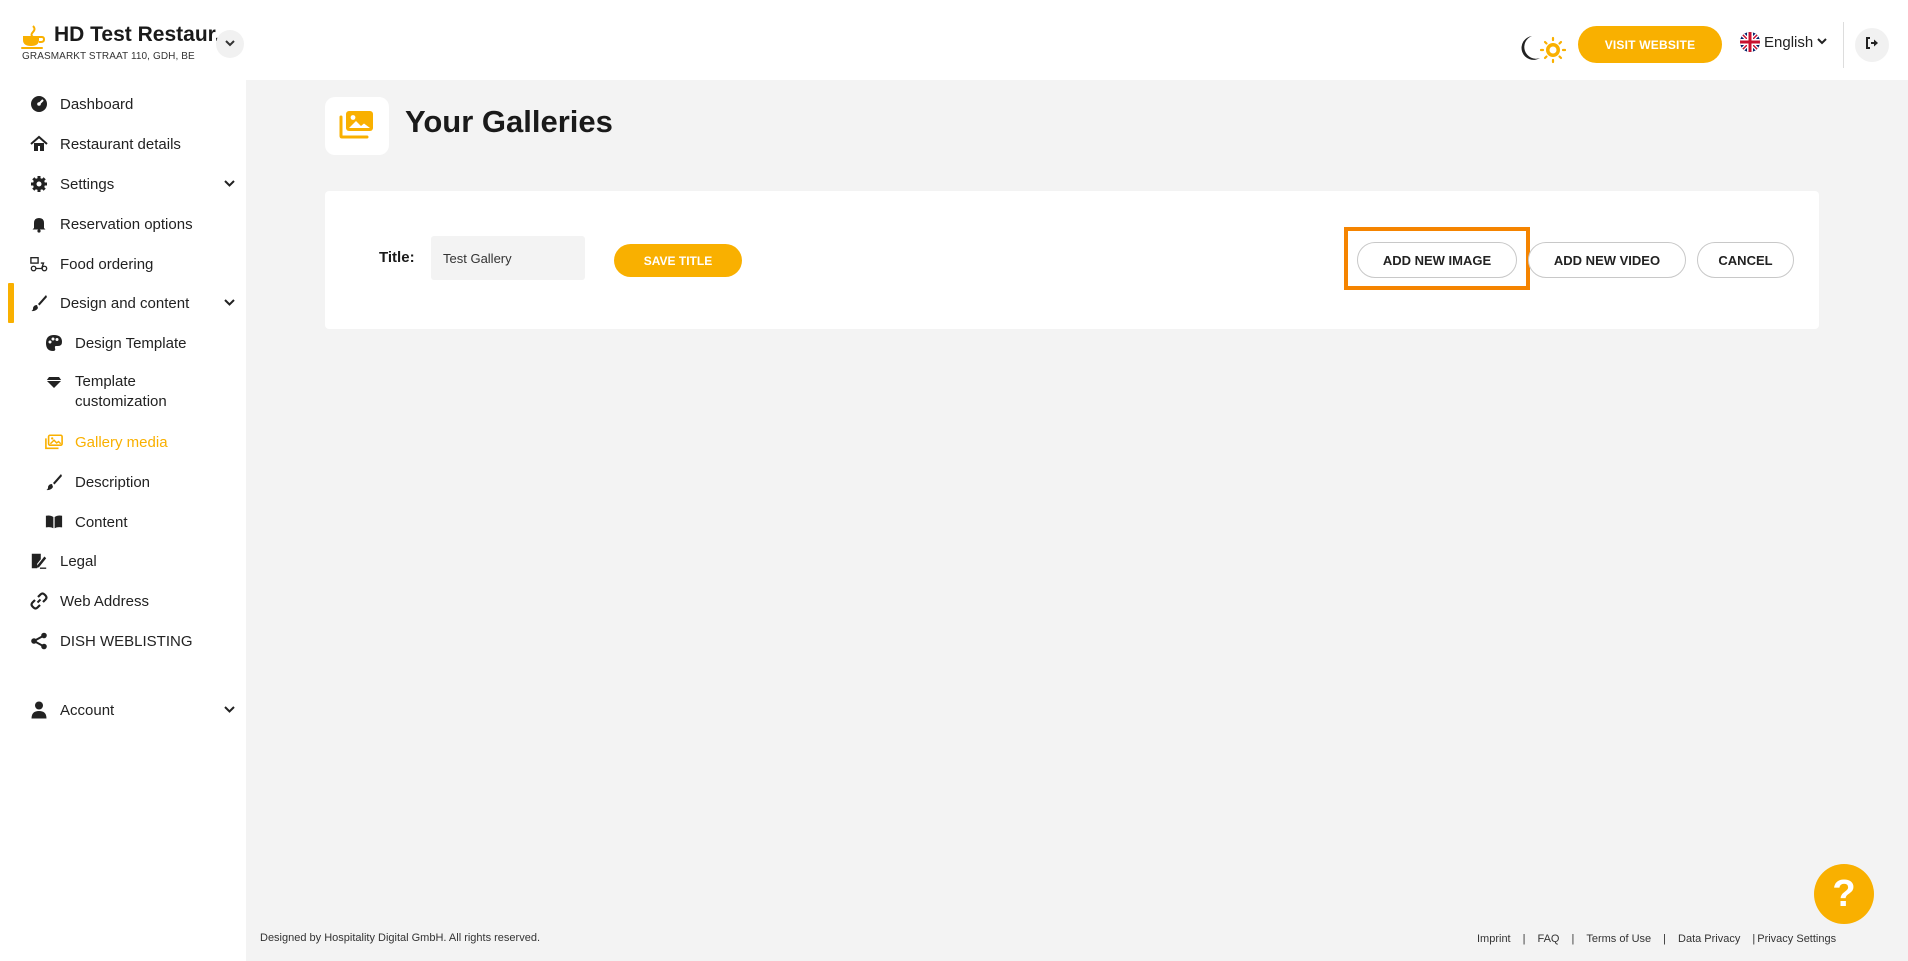  What do you see at coordinates (1494, 939) in the screenshot?
I see `footer-link-imprint: Imprint` at bounding box center [1494, 939].